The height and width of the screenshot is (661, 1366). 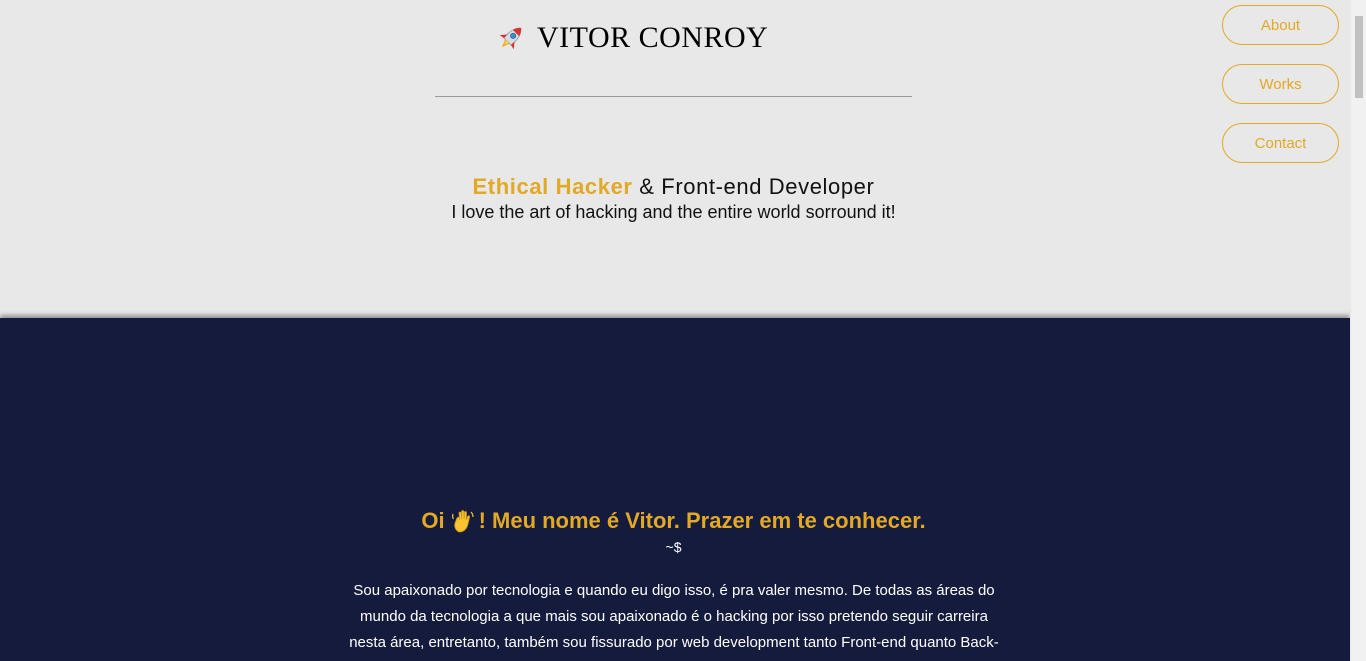 I want to click on tagline-accent: Ethical Hacker, so click(x=552, y=186).